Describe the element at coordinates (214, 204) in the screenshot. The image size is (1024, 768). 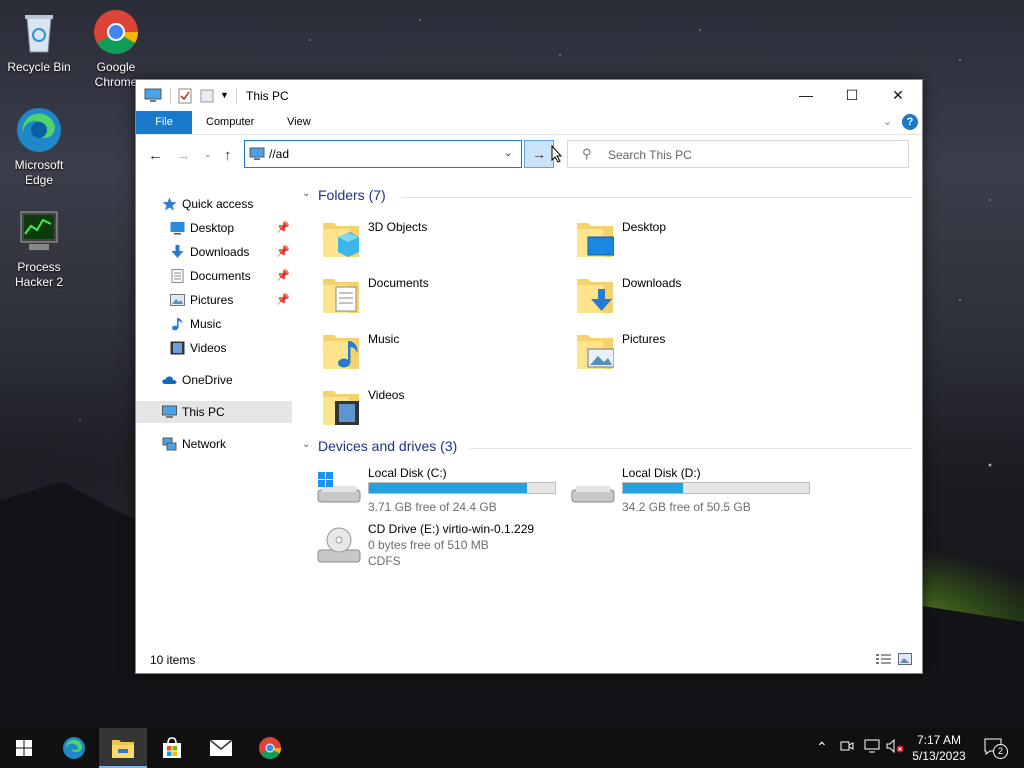
I see `sidebar-item-quick-access: Quick access` at that location.